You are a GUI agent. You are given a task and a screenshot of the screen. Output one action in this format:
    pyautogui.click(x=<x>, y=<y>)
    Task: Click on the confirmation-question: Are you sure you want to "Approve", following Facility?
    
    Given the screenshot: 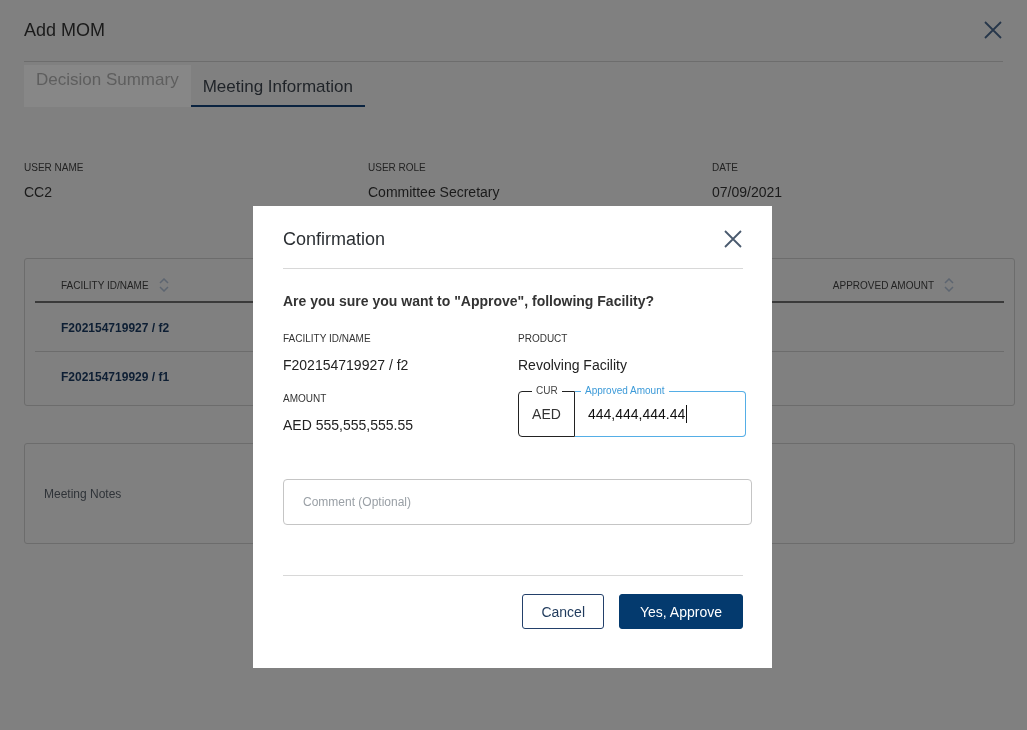 What is the action you would take?
    pyautogui.click(x=469, y=301)
    